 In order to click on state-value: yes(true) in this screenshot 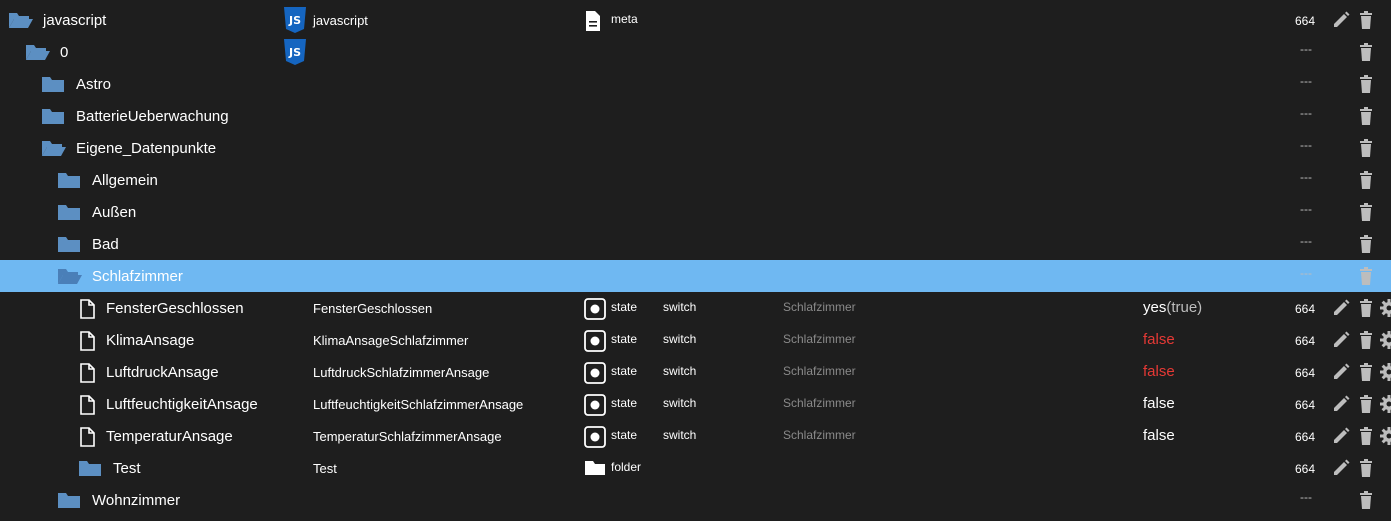, I will do `click(1172, 307)`.